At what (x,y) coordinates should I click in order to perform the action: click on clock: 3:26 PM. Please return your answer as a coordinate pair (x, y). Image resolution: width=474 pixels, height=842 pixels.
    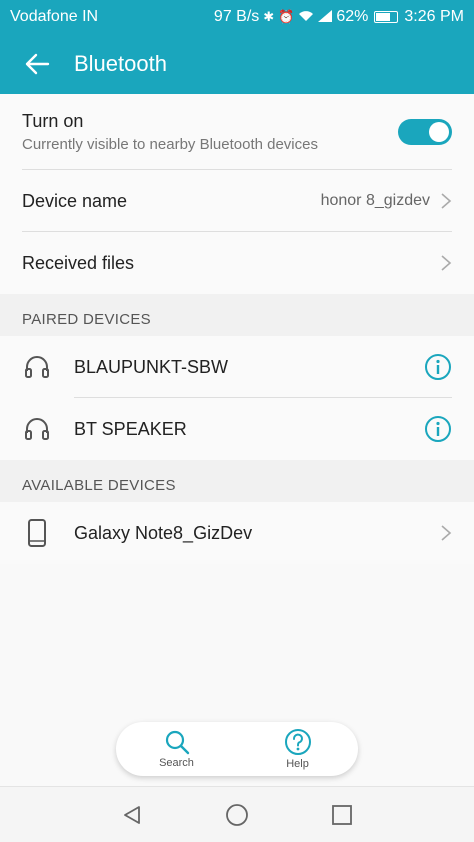
    Looking at the image, I should click on (434, 16).